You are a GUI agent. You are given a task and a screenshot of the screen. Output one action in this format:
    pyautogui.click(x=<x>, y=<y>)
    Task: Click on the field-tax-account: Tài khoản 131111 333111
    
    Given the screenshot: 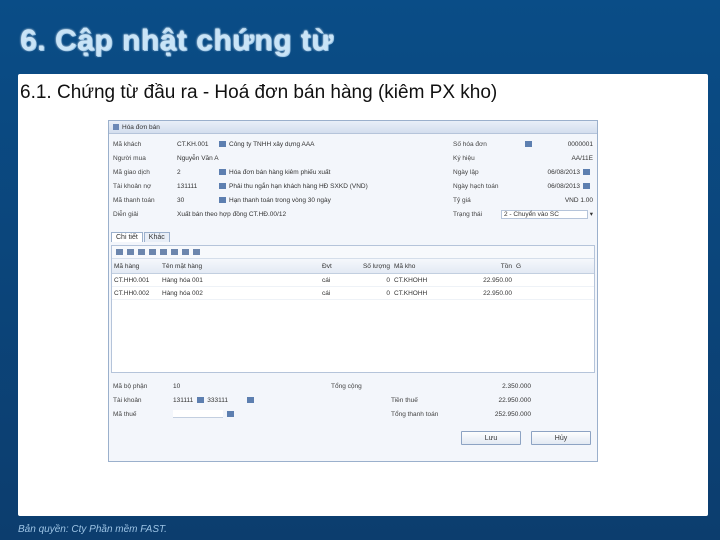 What is the action you would take?
    pyautogui.click(x=185, y=400)
    